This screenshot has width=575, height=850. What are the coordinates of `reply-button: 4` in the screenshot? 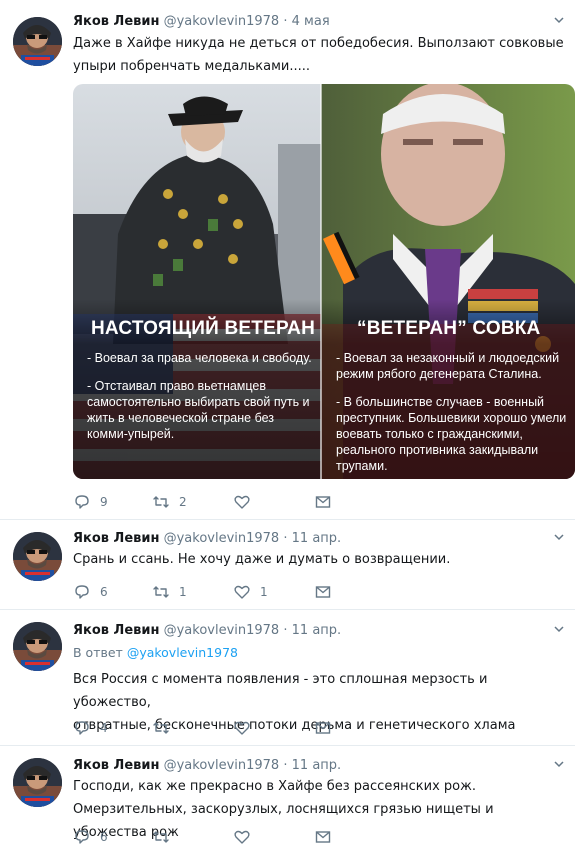 It's located at (90, 728).